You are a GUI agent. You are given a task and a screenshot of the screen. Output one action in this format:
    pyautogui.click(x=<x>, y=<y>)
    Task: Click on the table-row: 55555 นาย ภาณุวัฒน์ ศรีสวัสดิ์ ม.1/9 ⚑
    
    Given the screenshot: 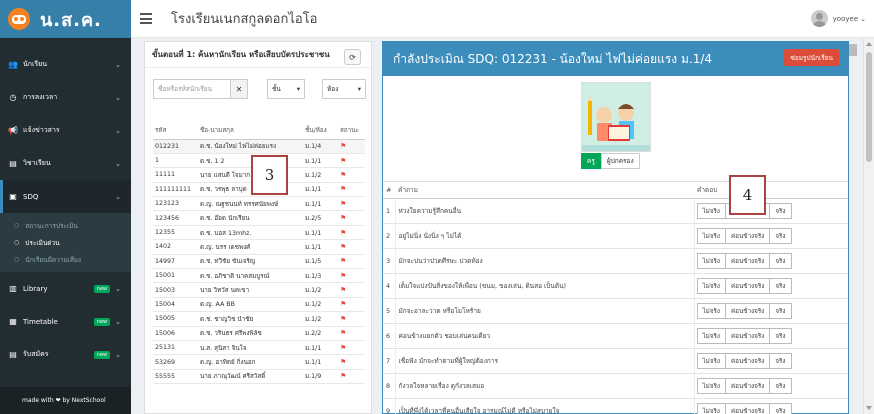 What is the action you would take?
    pyautogui.click(x=259, y=377)
    